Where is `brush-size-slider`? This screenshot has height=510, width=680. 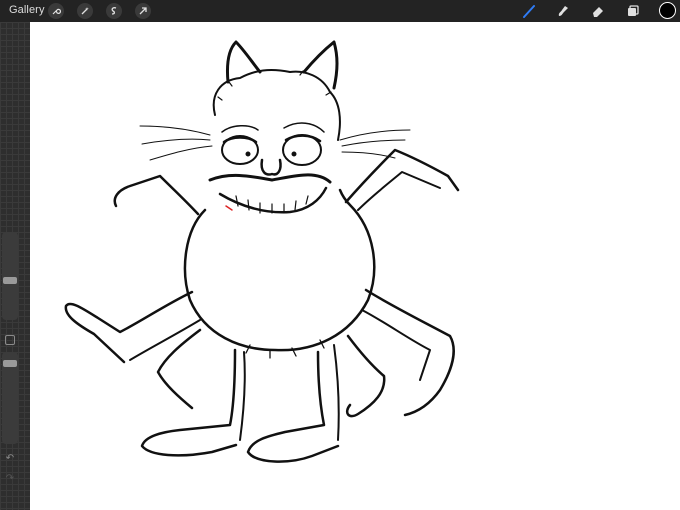
brush-size-slider is located at coordinates (10, 276).